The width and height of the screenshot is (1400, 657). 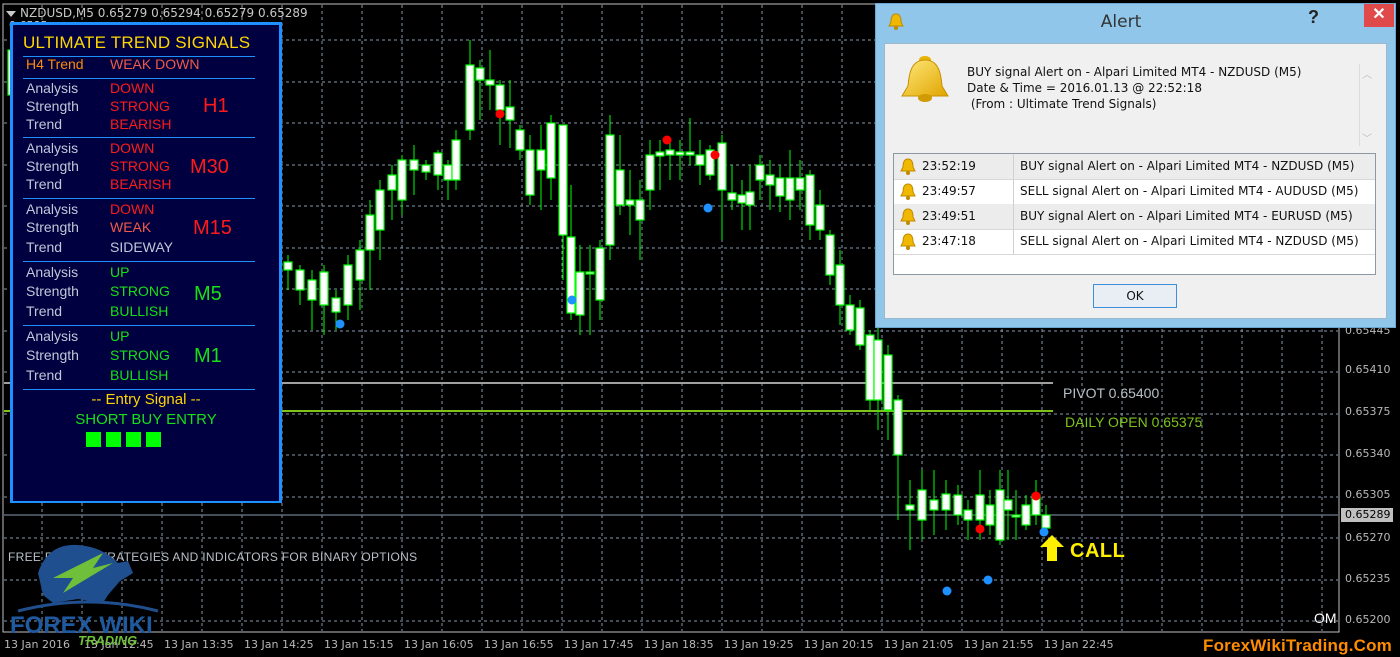 What do you see at coordinates (44, 311) in the screenshot?
I see `m5-trend-label: Trend` at bounding box center [44, 311].